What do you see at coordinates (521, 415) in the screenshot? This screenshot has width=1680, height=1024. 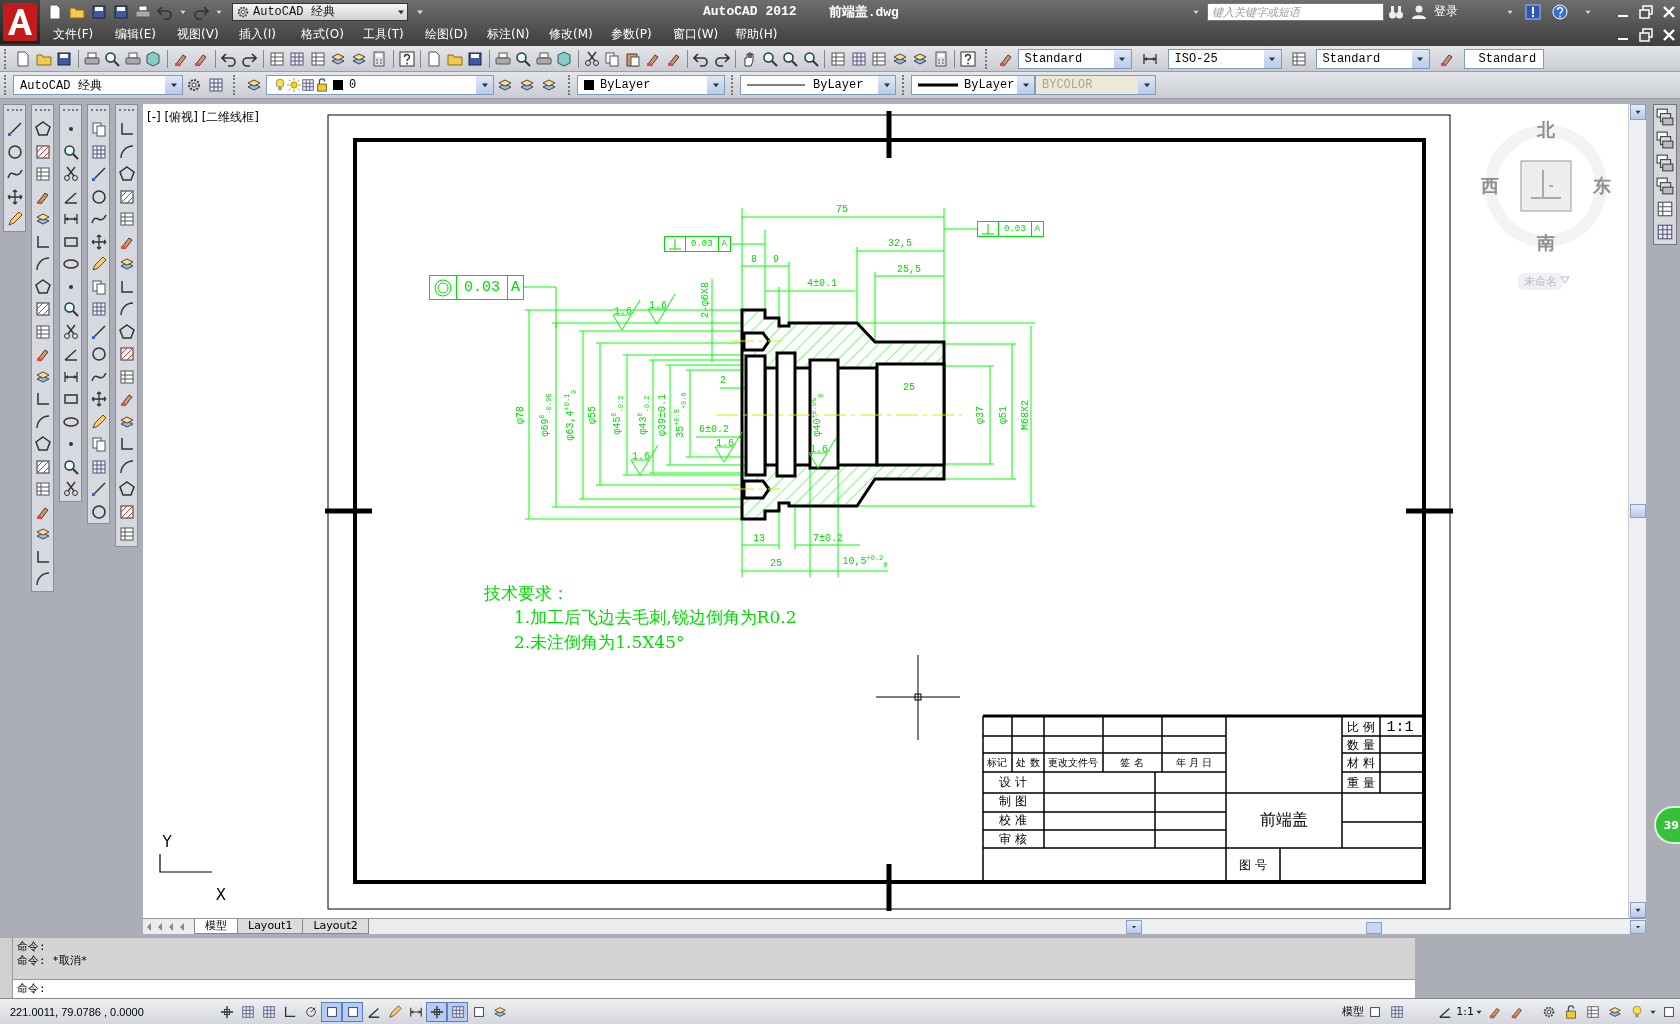 I see `dimension-text: φ78` at bounding box center [521, 415].